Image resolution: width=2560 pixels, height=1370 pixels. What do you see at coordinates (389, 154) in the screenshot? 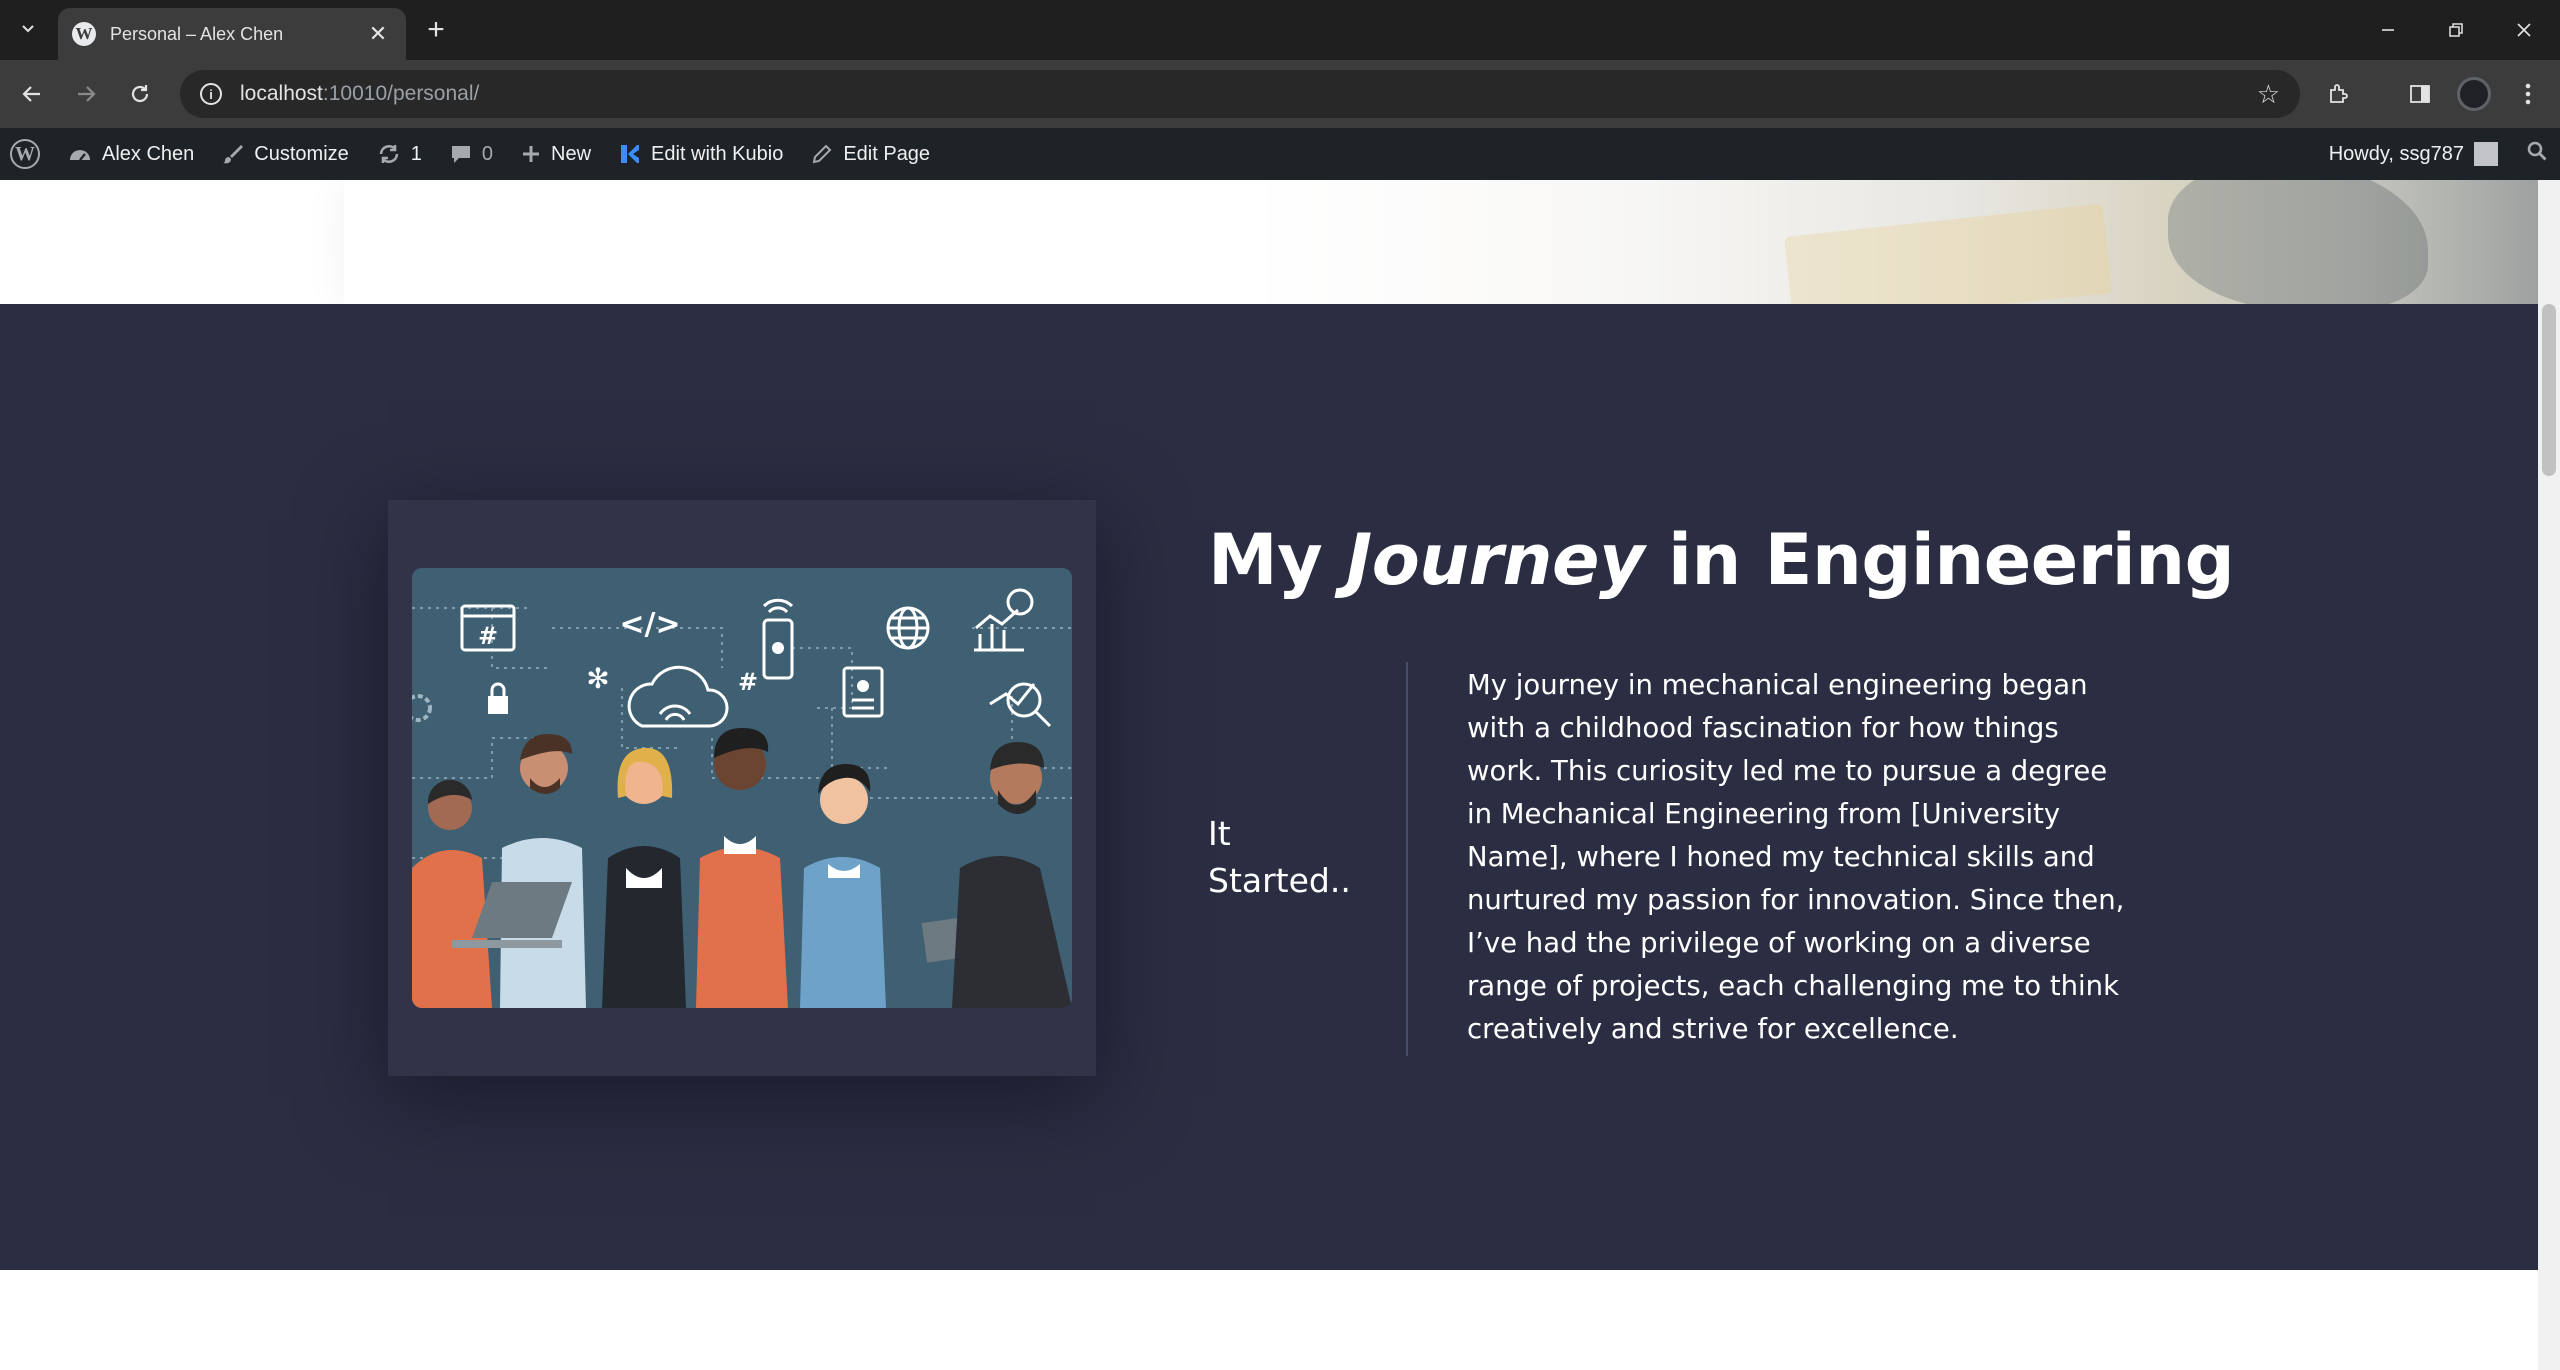
I see `updates-refresh-icon` at bounding box center [389, 154].